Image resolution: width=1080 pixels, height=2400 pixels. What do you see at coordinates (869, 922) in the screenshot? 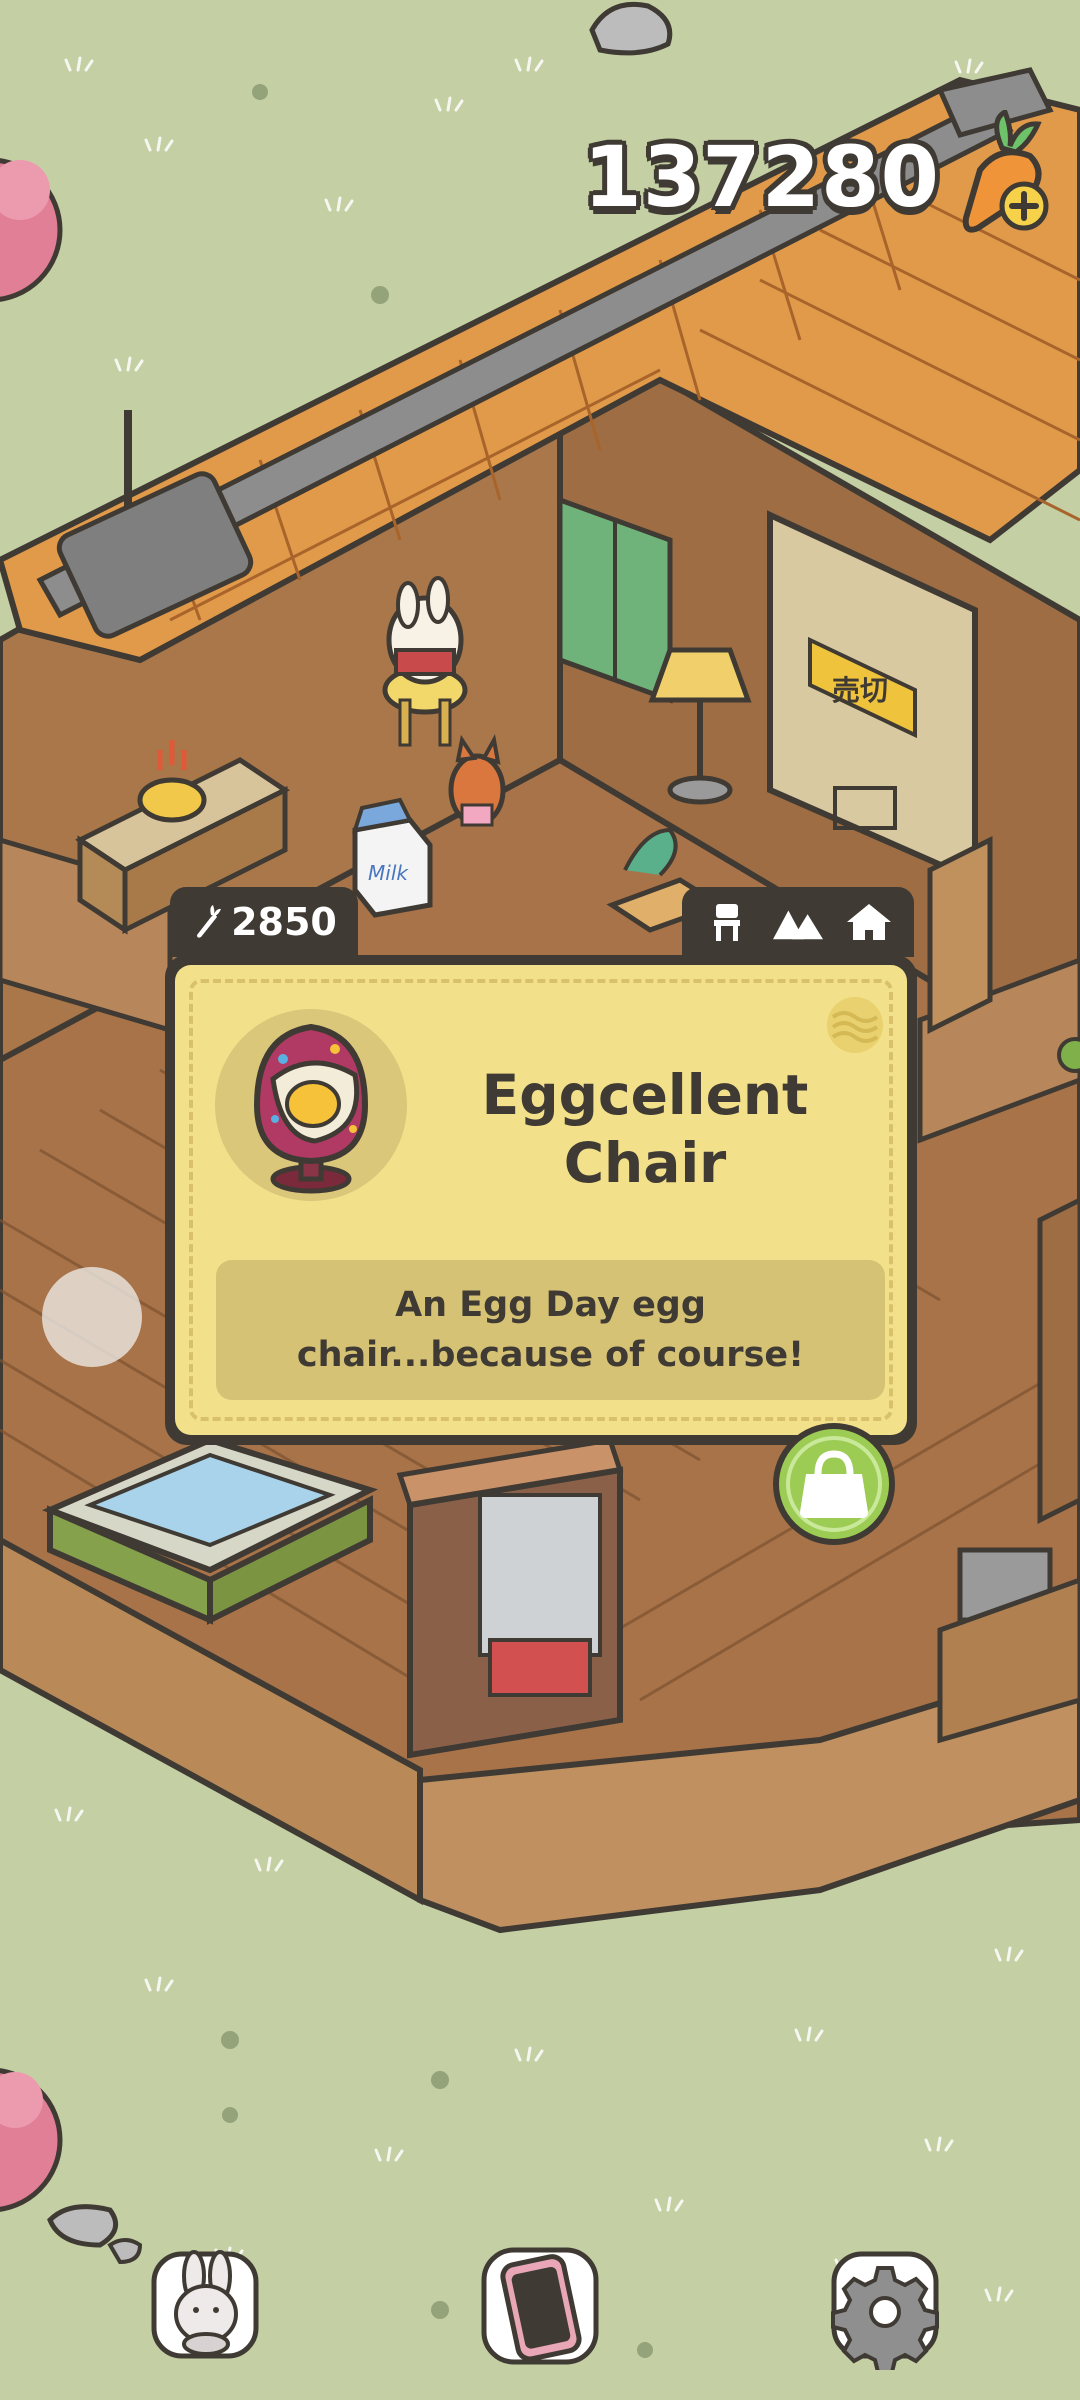
I see `house-icon` at bounding box center [869, 922].